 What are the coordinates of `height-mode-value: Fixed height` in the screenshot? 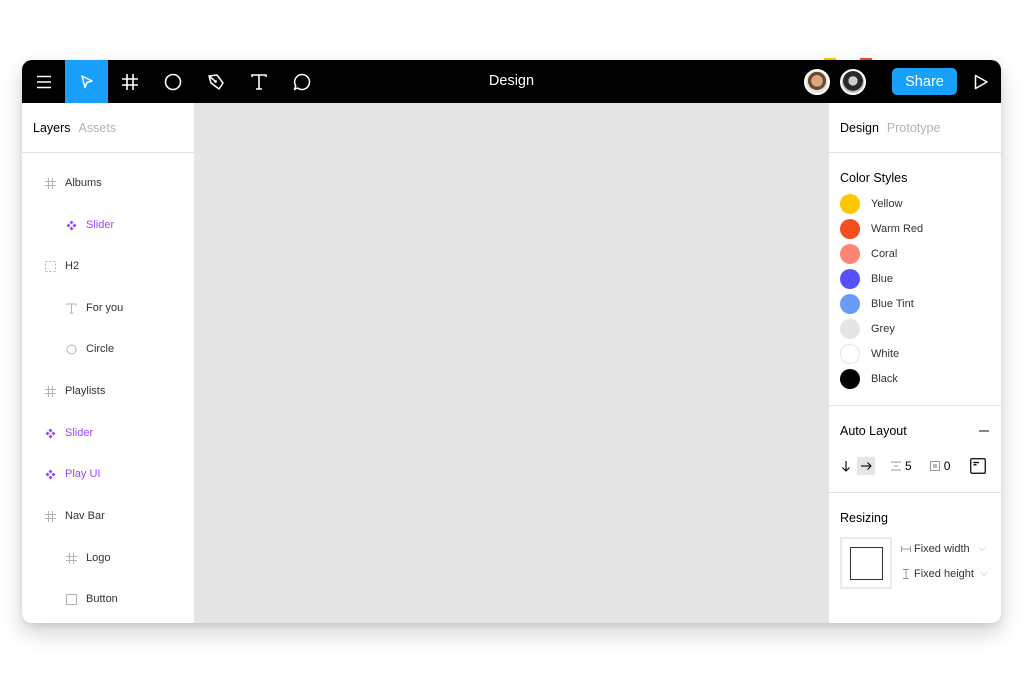 It's located at (944, 574).